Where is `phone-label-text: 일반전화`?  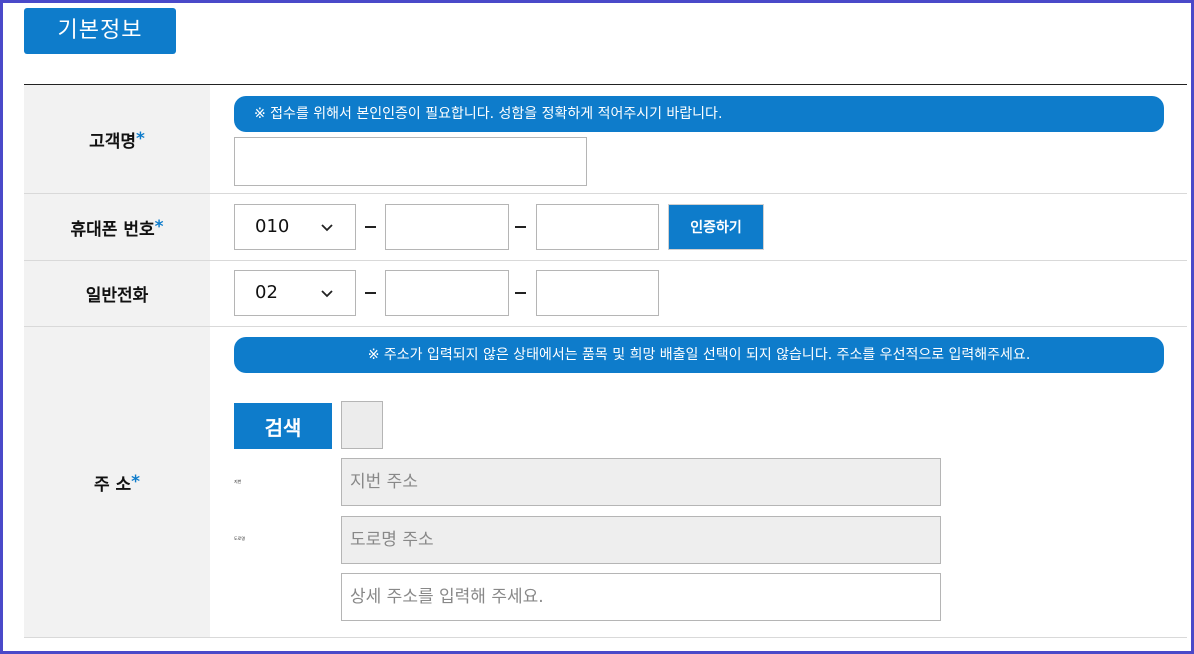 phone-label-text: 일반전화 is located at coordinates (117, 296).